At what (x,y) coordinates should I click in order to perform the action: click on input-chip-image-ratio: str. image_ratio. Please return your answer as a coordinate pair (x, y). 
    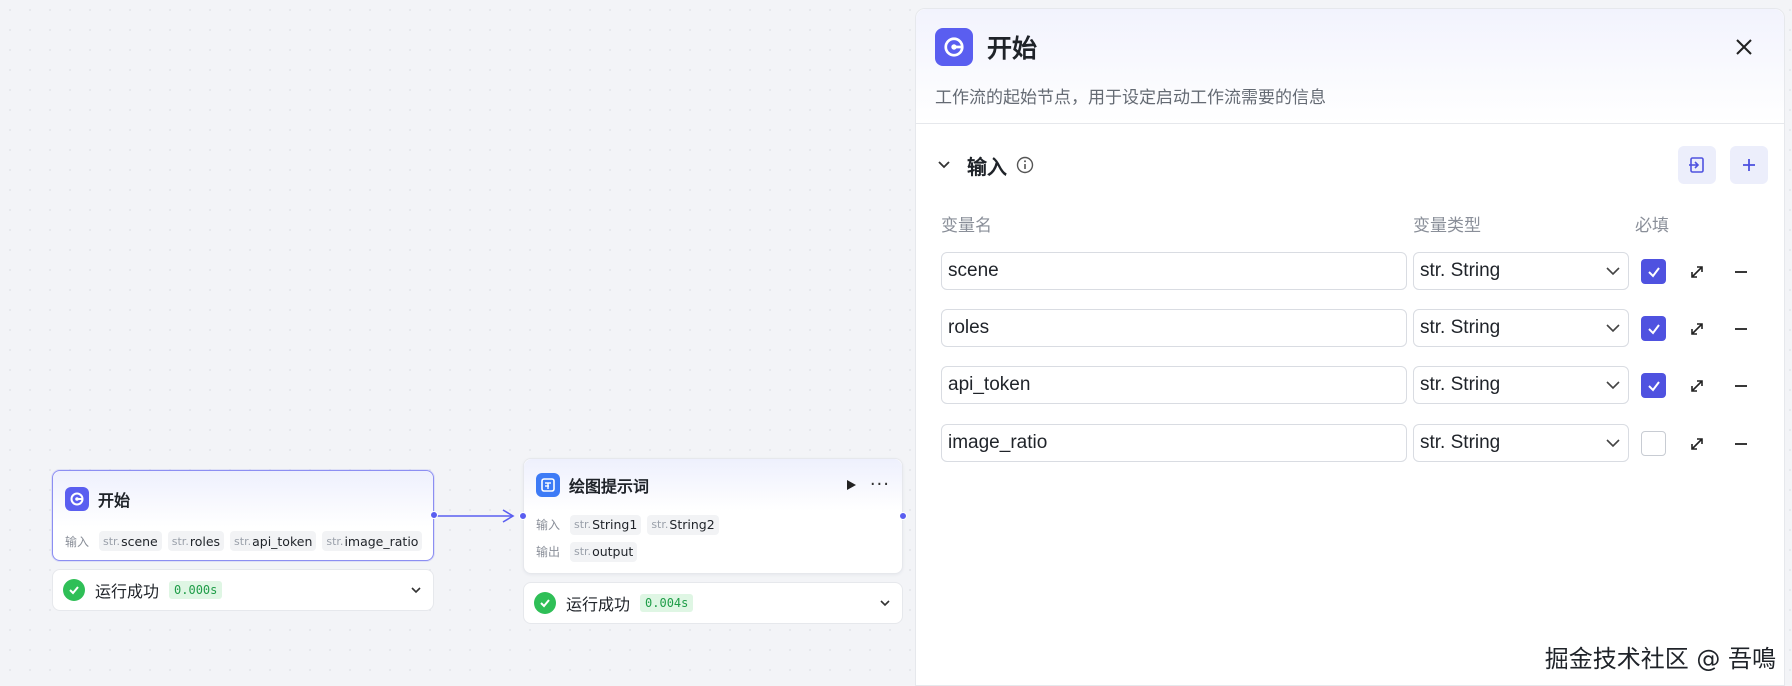
    Looking at the image, I should click on (372, 541).